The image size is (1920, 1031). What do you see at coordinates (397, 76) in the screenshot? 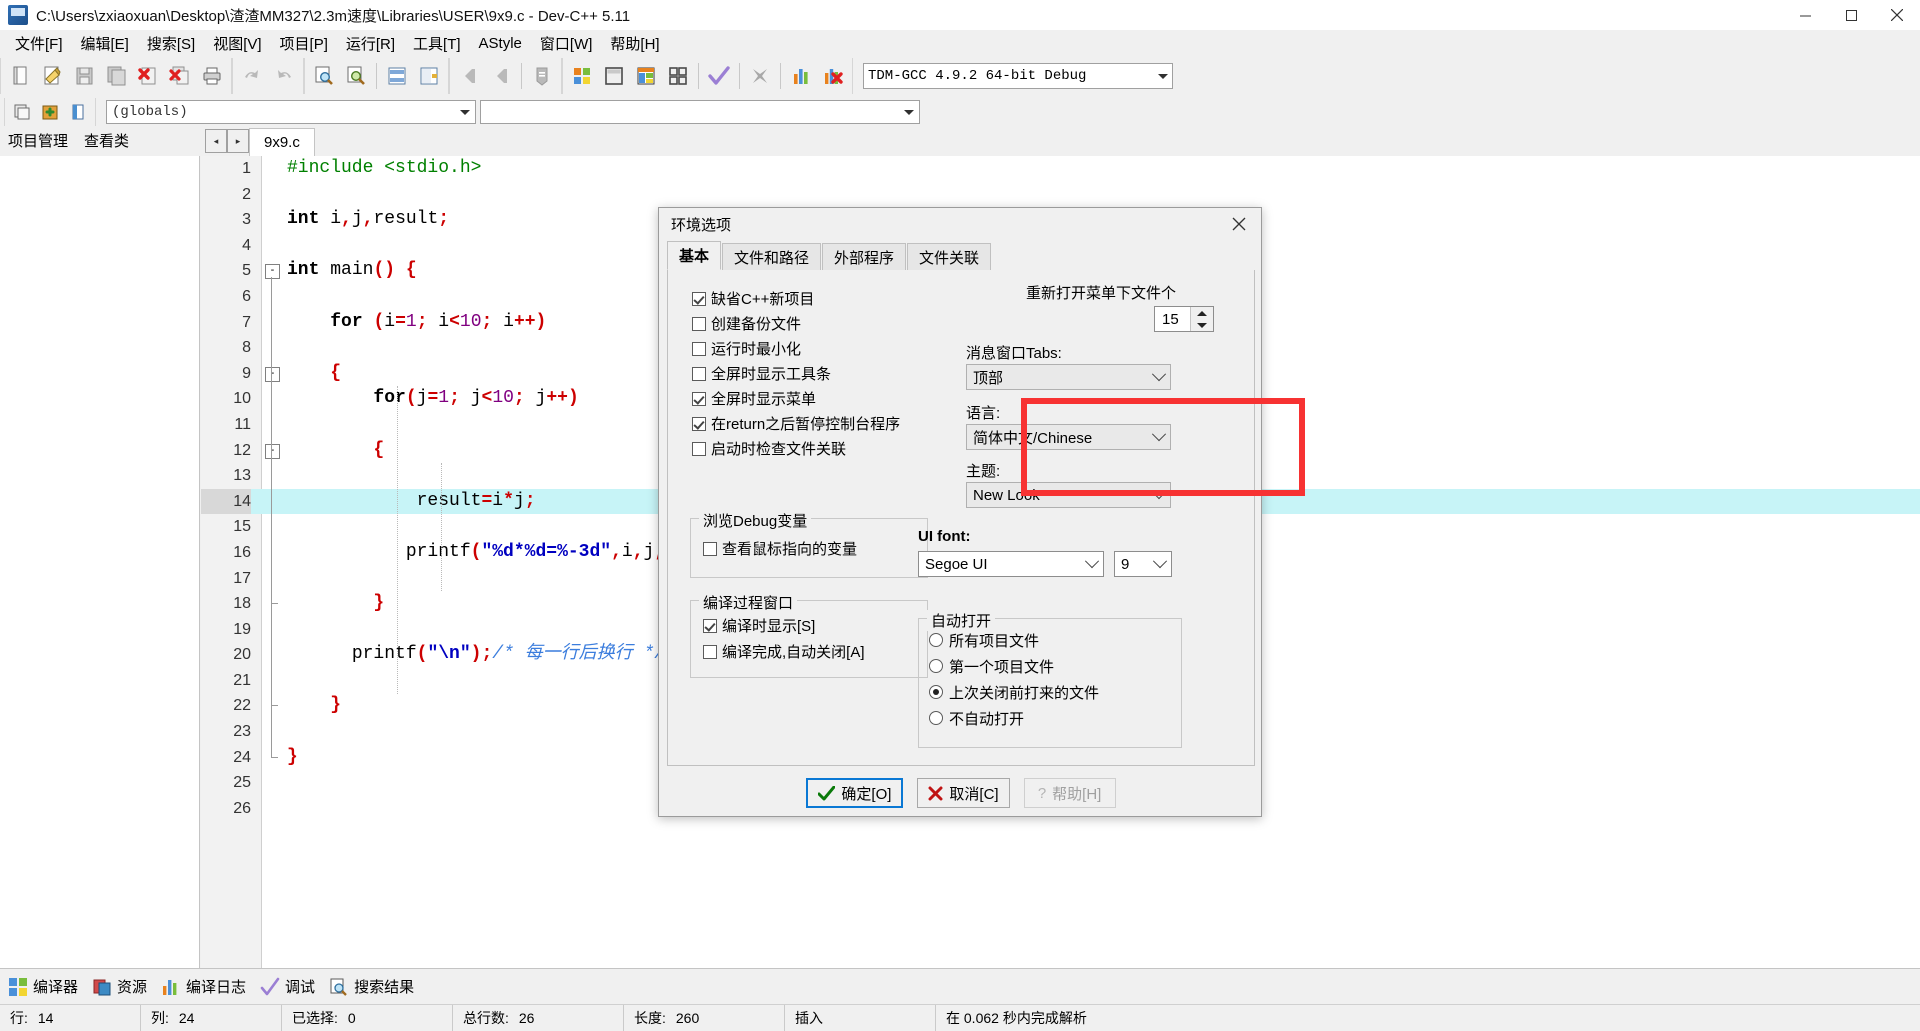
I see `goto-line-icon` at bounding box center [397, 76].